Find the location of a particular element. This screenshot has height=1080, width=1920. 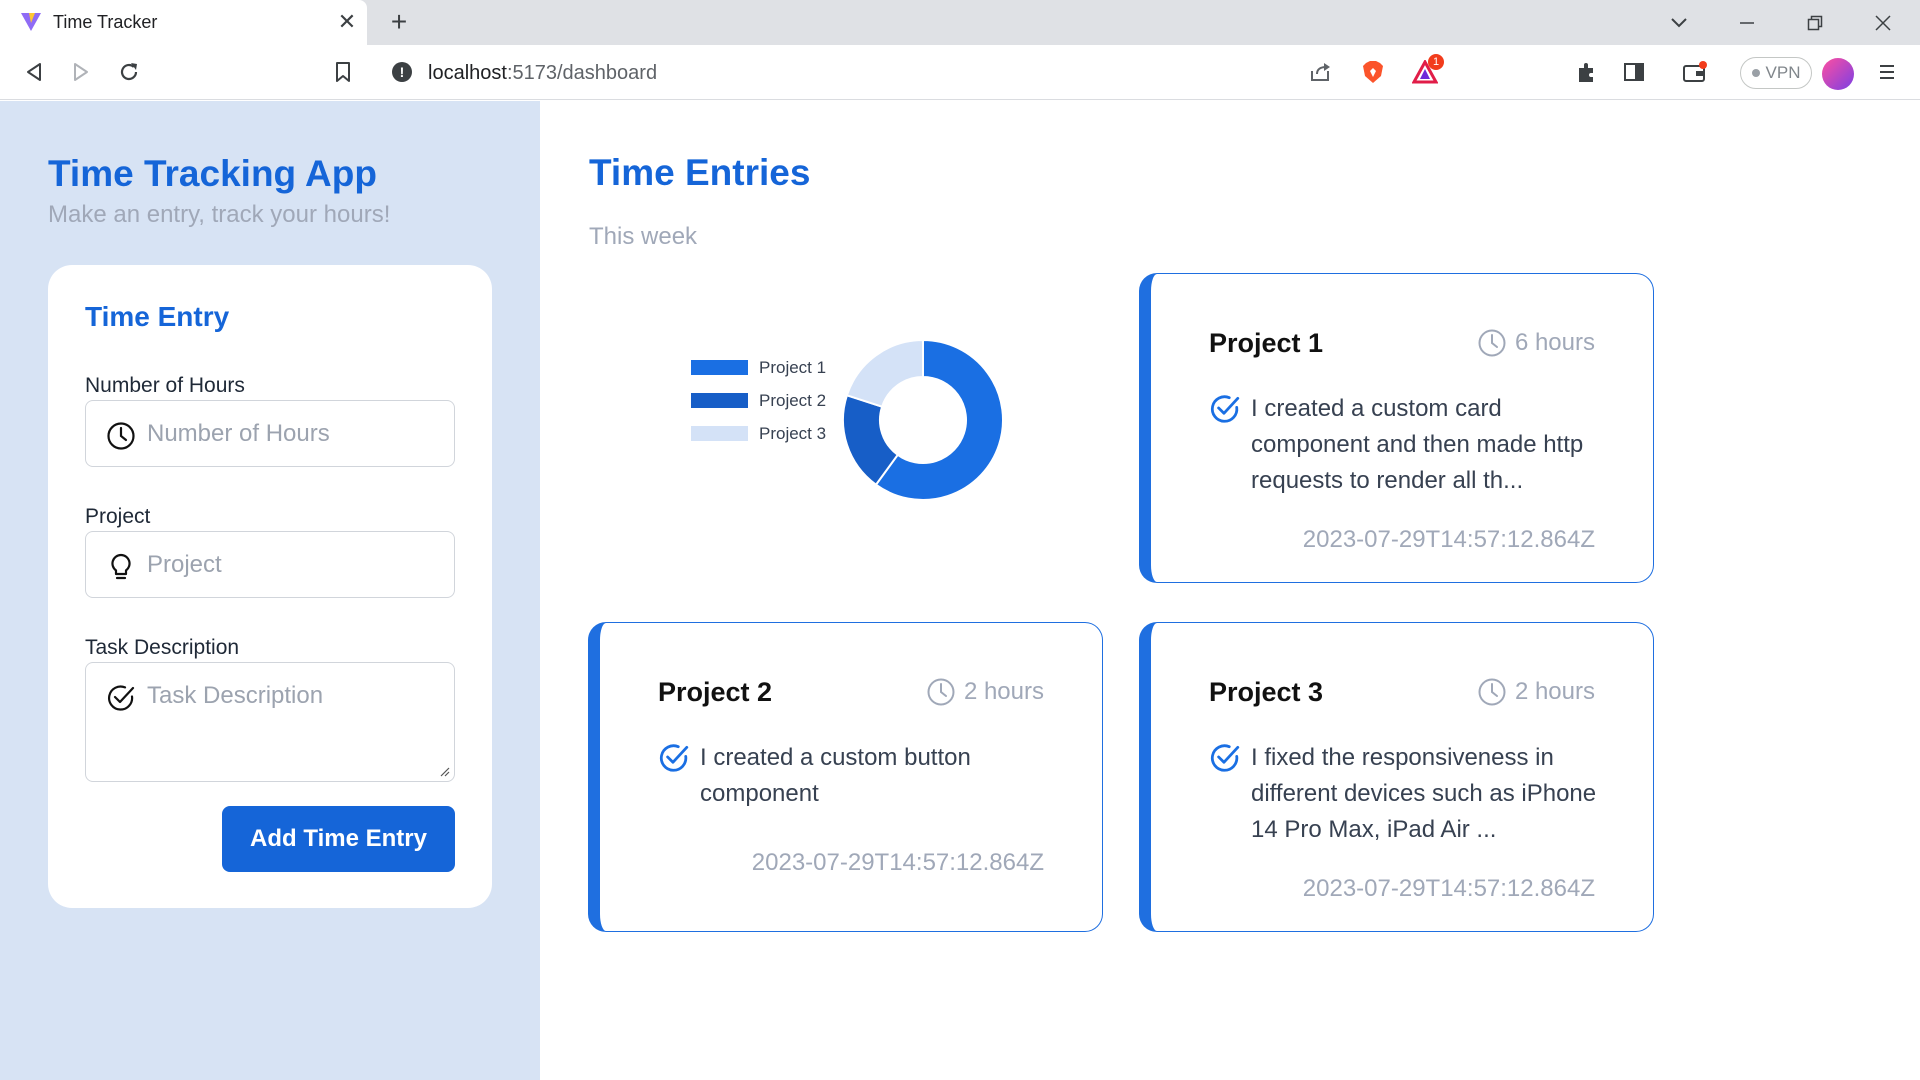

forward-icon is located at coordinates (81, 72).